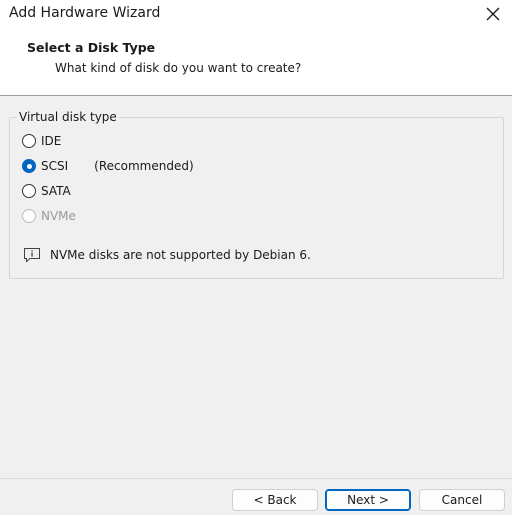 The image size is (512, 515). Describe the element at coordinates (256, 478) in the screenshot. I see `footer-divider` at that location.